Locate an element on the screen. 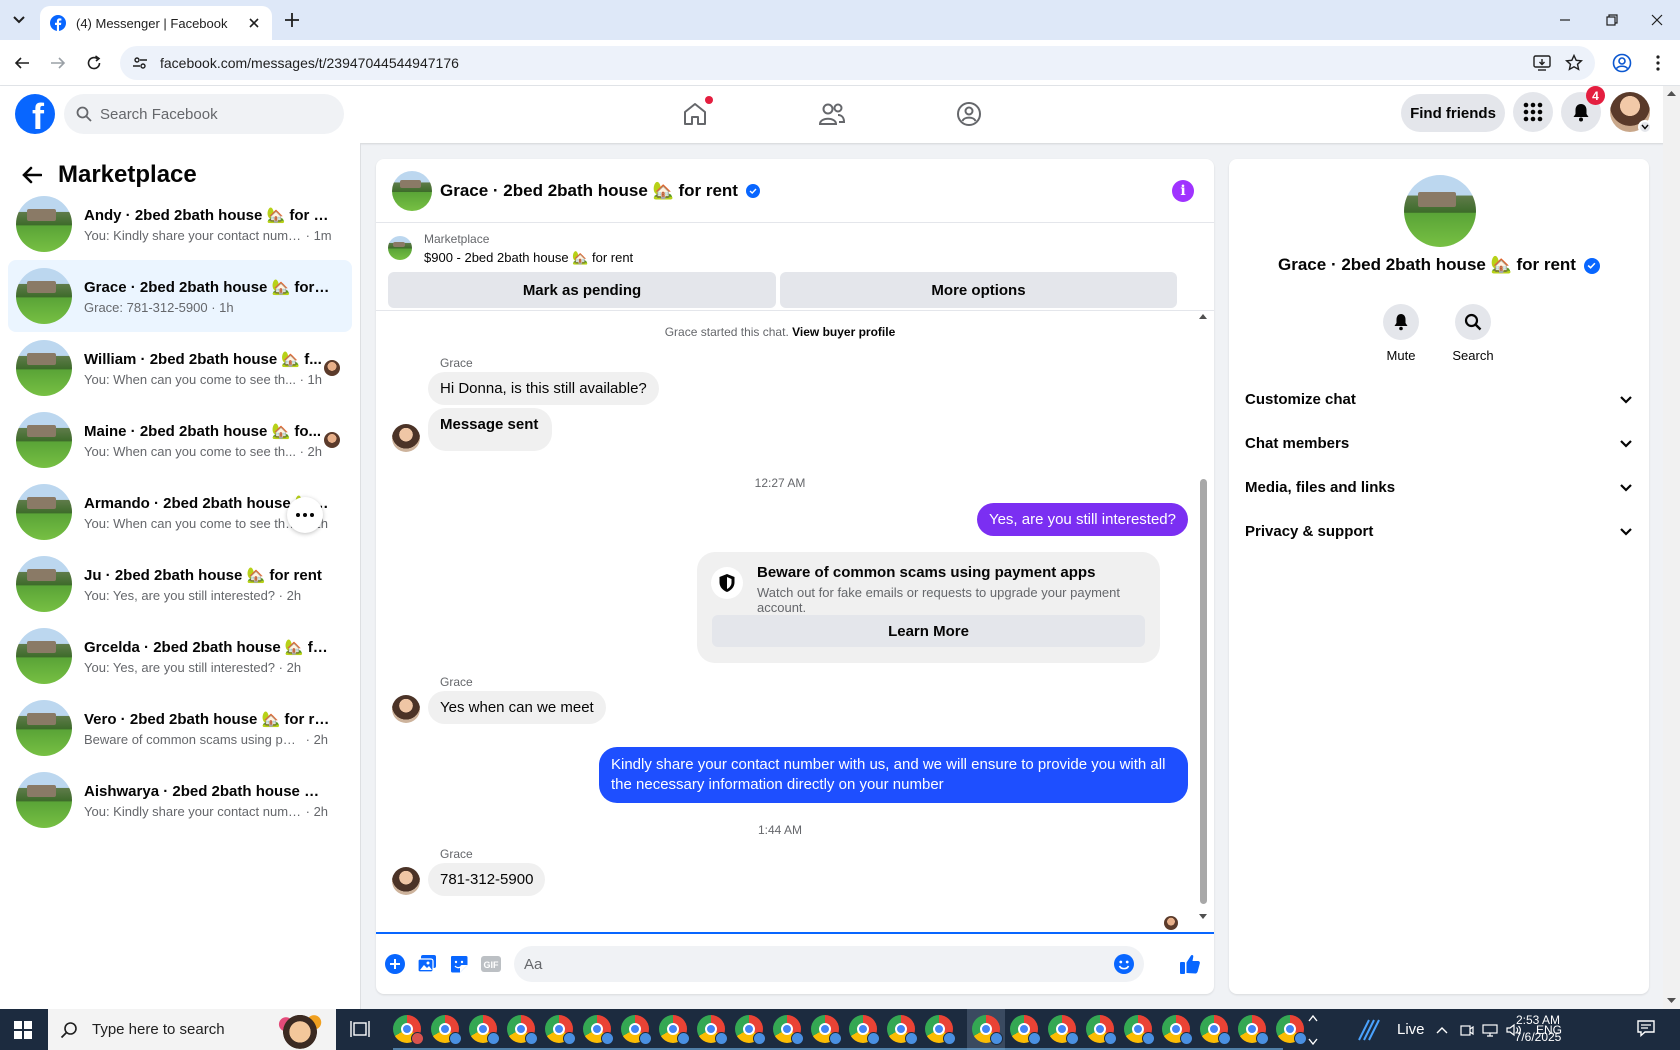  thumbs-up-icon is located at coordinates (1190, 964).